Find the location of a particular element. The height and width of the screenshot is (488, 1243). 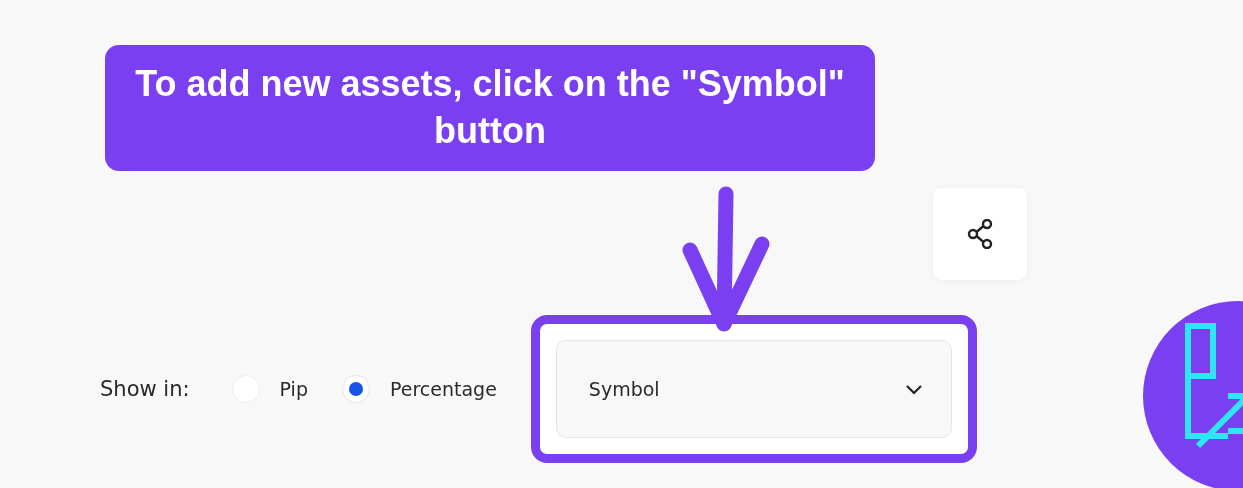

share-button is located at coordinates (980, 233).